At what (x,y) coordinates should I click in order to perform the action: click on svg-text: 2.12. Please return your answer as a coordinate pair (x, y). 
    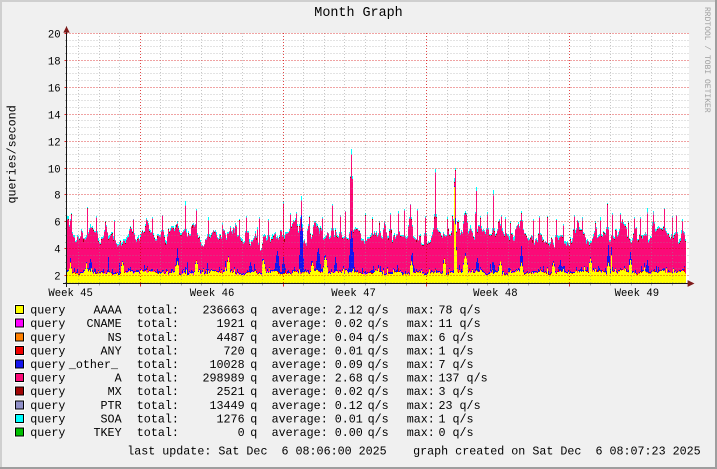
    Looking at the image, I should click on (349, 311).